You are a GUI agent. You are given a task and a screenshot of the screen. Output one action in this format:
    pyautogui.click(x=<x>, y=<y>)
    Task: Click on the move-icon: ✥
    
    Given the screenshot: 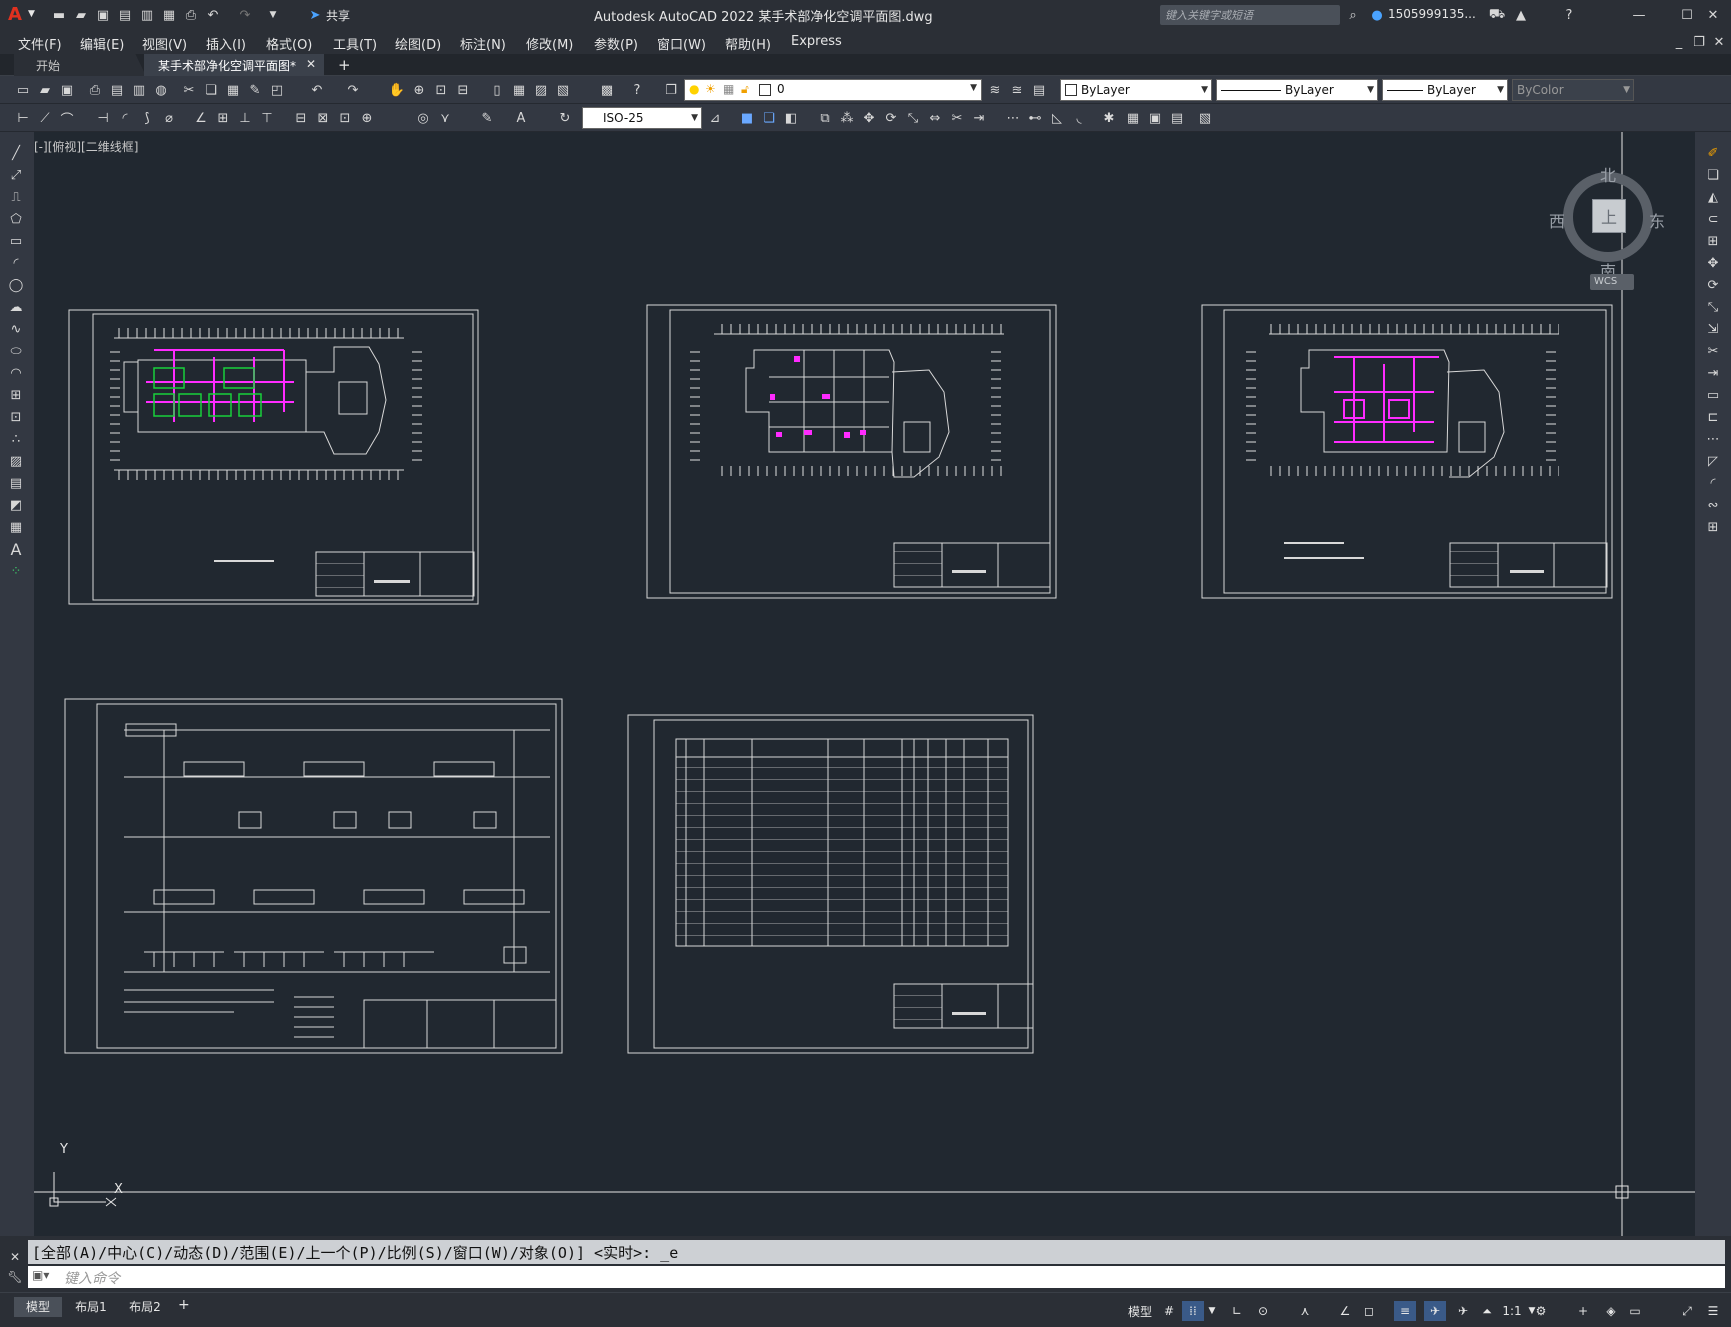 What is the action you would take?
    pyautogui.click(x=869, y=118)
    